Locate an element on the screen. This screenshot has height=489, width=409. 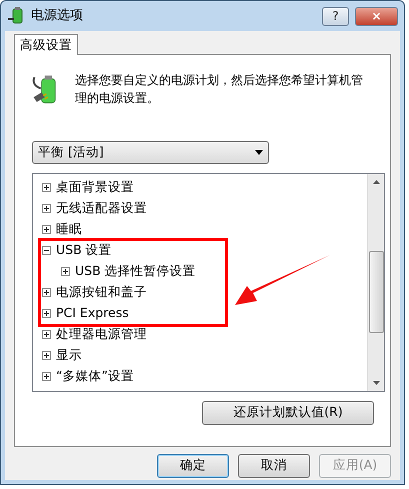
tree-item: USB 设置 is located at coordinates (84, 250).